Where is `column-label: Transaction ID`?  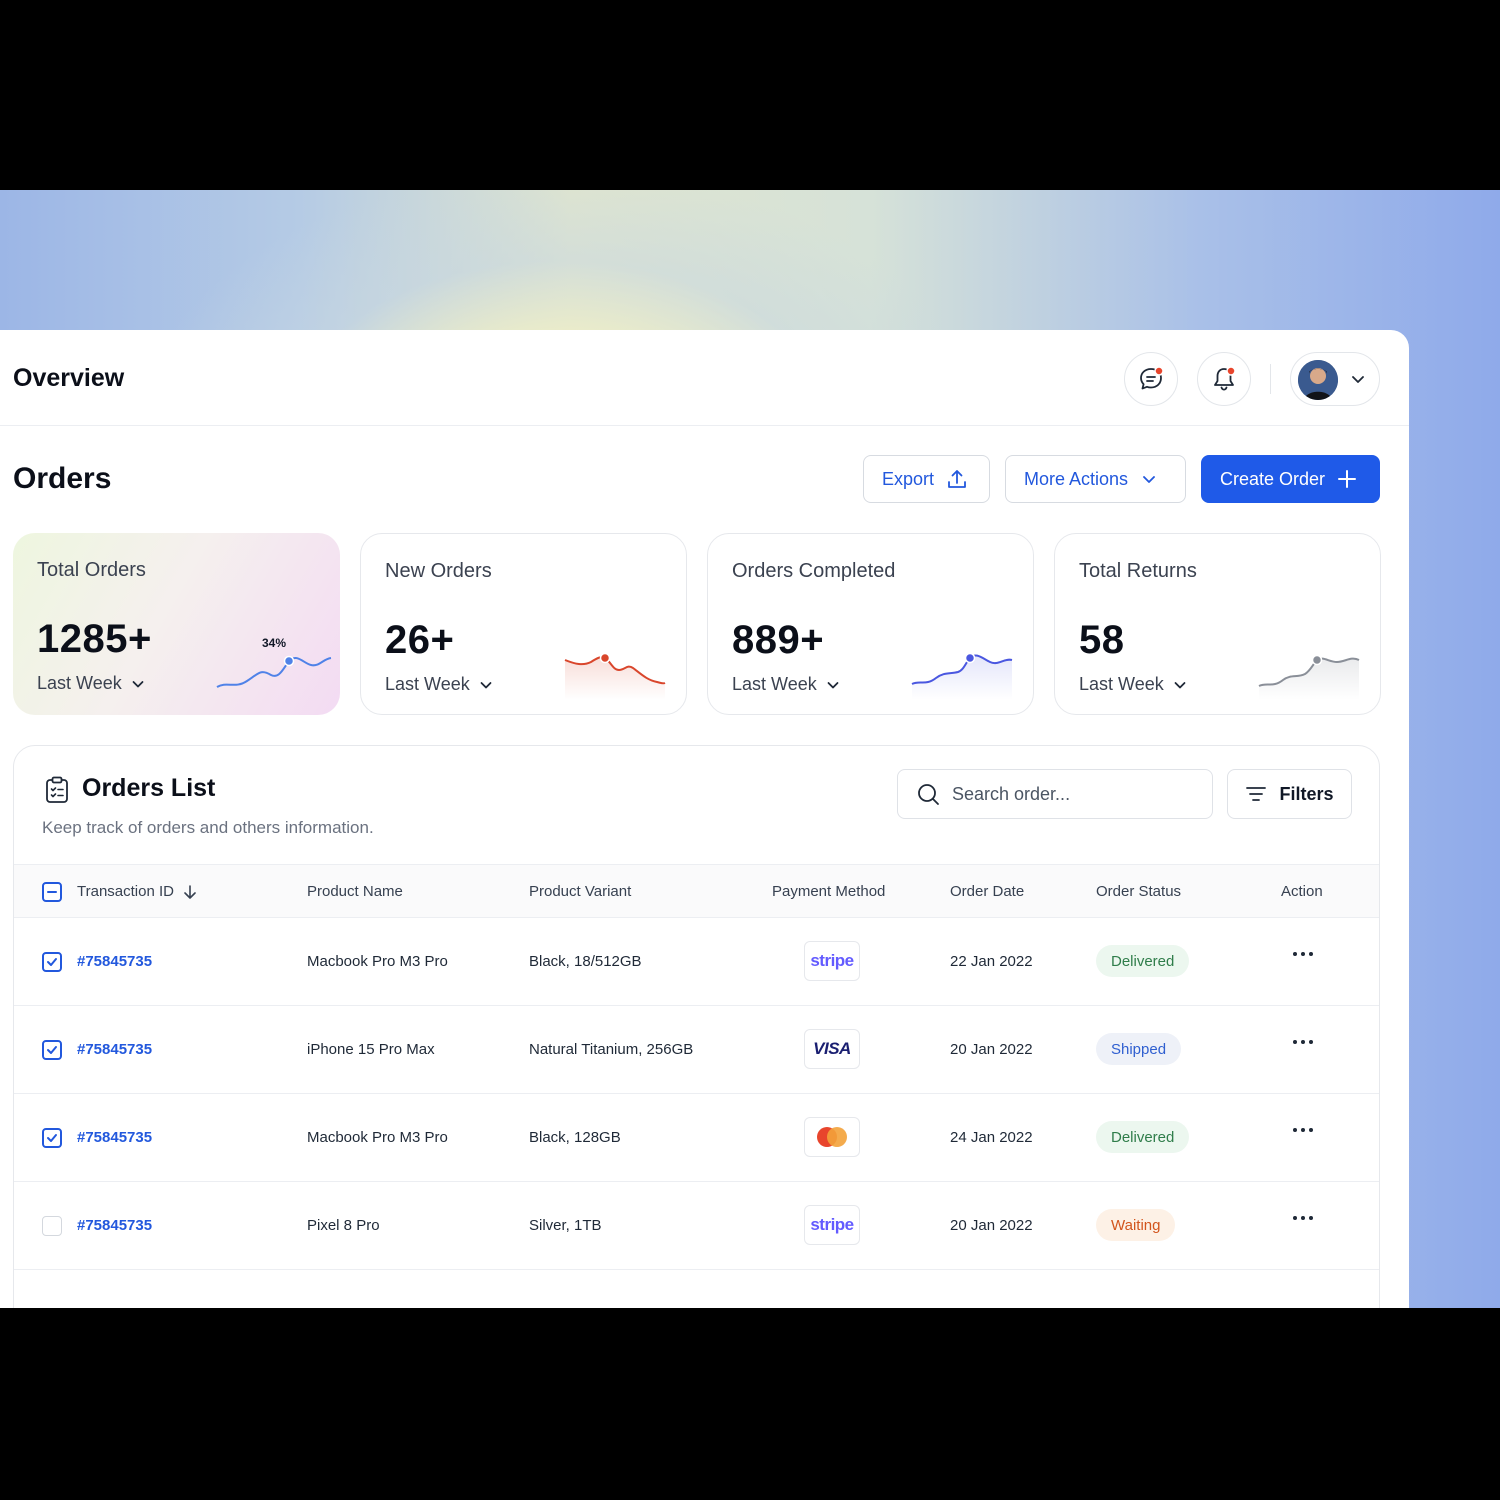
column-label: Transaction ID is located at coordinates (125, 891).